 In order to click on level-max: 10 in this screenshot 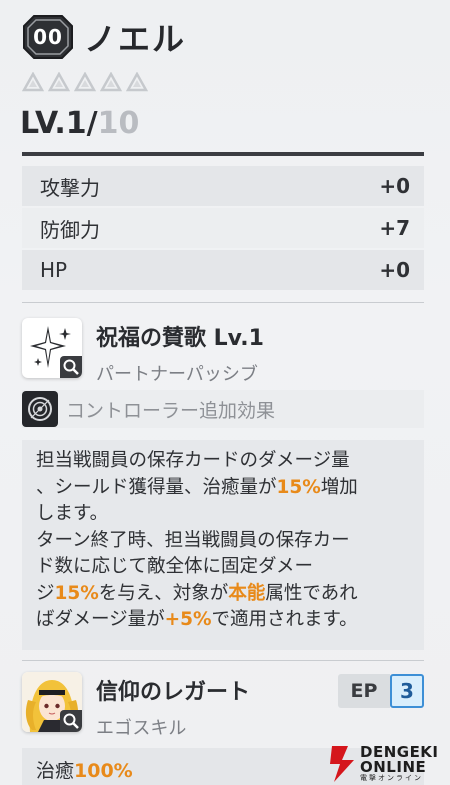, I will do `click(118, 123)`.